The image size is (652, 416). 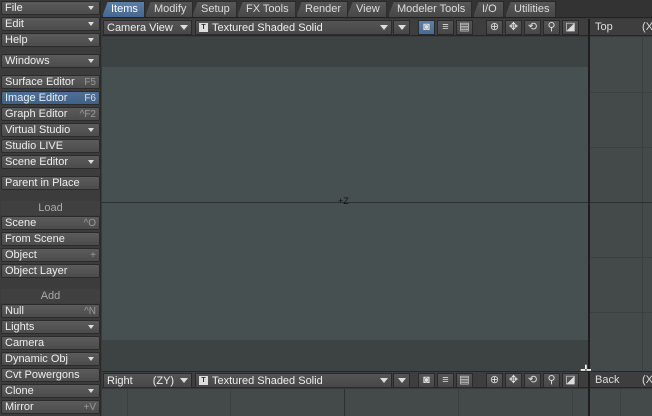 I want to click on back-view-axes: (X, so click(x=647, y=380).